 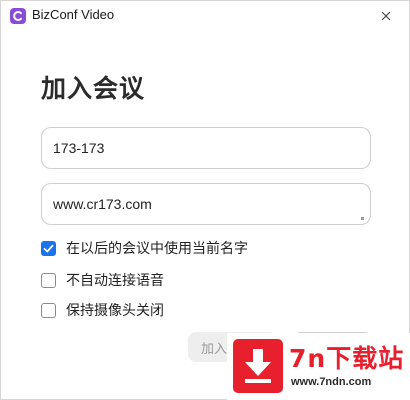 I want to click on no-audio-label: 不自动连接语音, so click(x=115, y=281).